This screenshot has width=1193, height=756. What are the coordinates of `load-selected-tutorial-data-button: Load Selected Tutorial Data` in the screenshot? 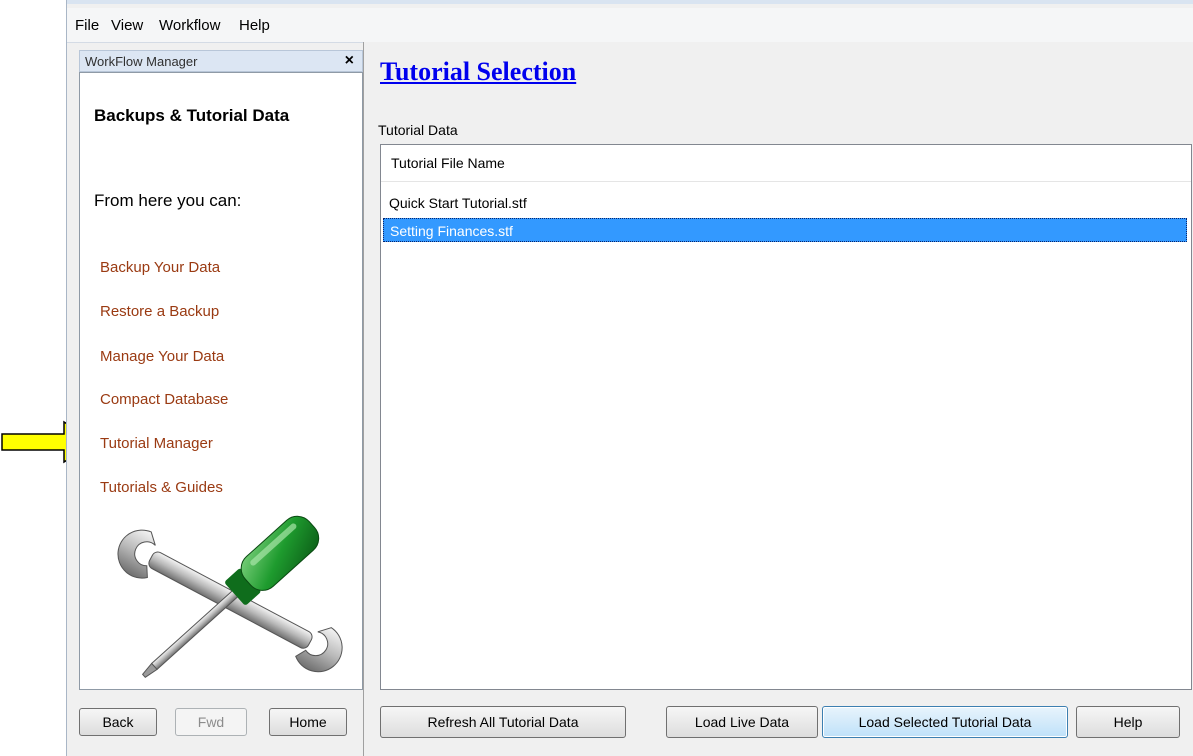 It's located at (945, 722).